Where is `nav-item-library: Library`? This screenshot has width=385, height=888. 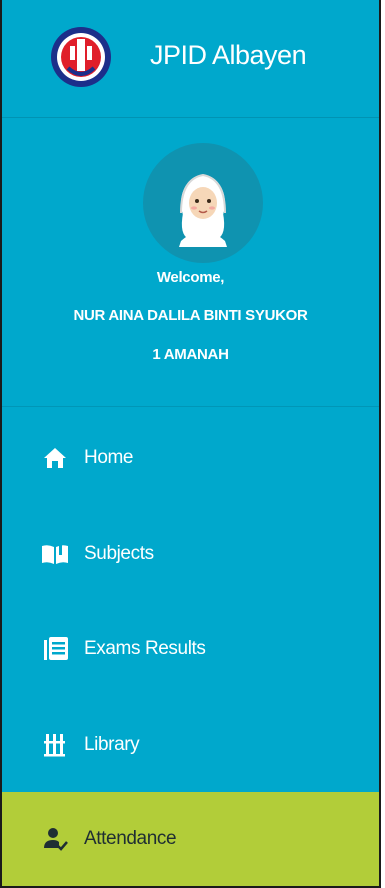 nav-item-library: Library is located at coordinates (190, 745).